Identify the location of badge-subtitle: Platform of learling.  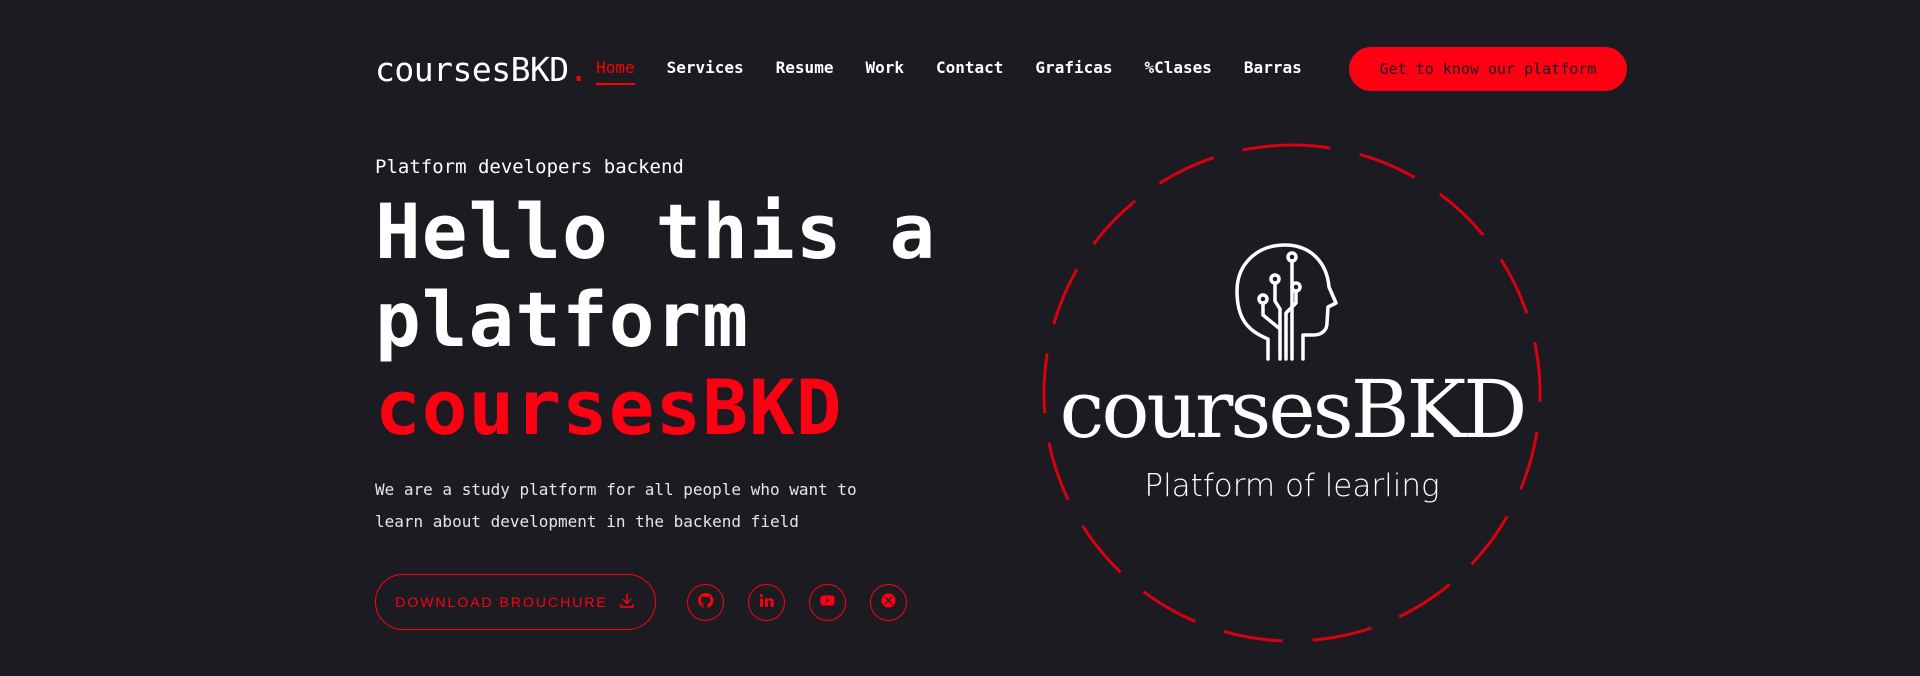
(1292, 486).